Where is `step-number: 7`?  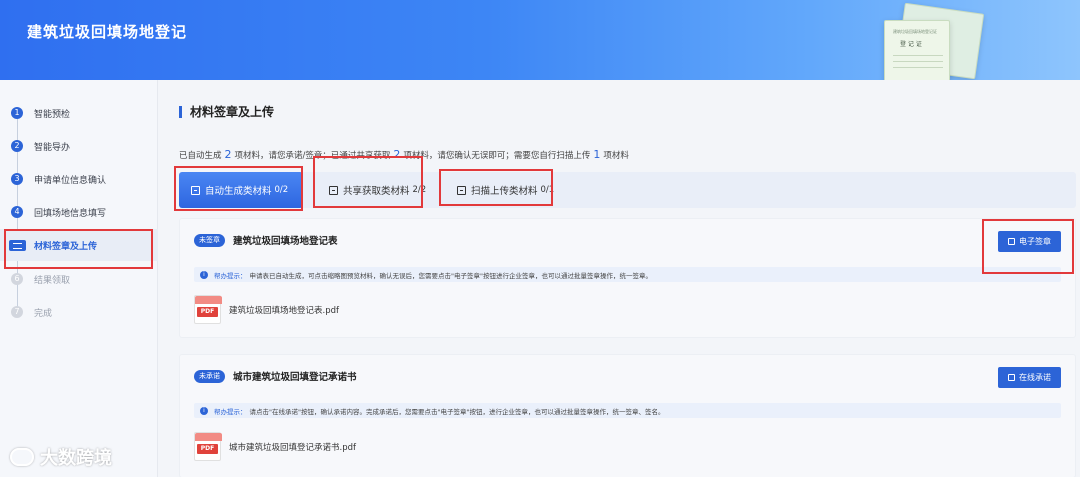 step-number: 7 is located at coordinates (17, 312).